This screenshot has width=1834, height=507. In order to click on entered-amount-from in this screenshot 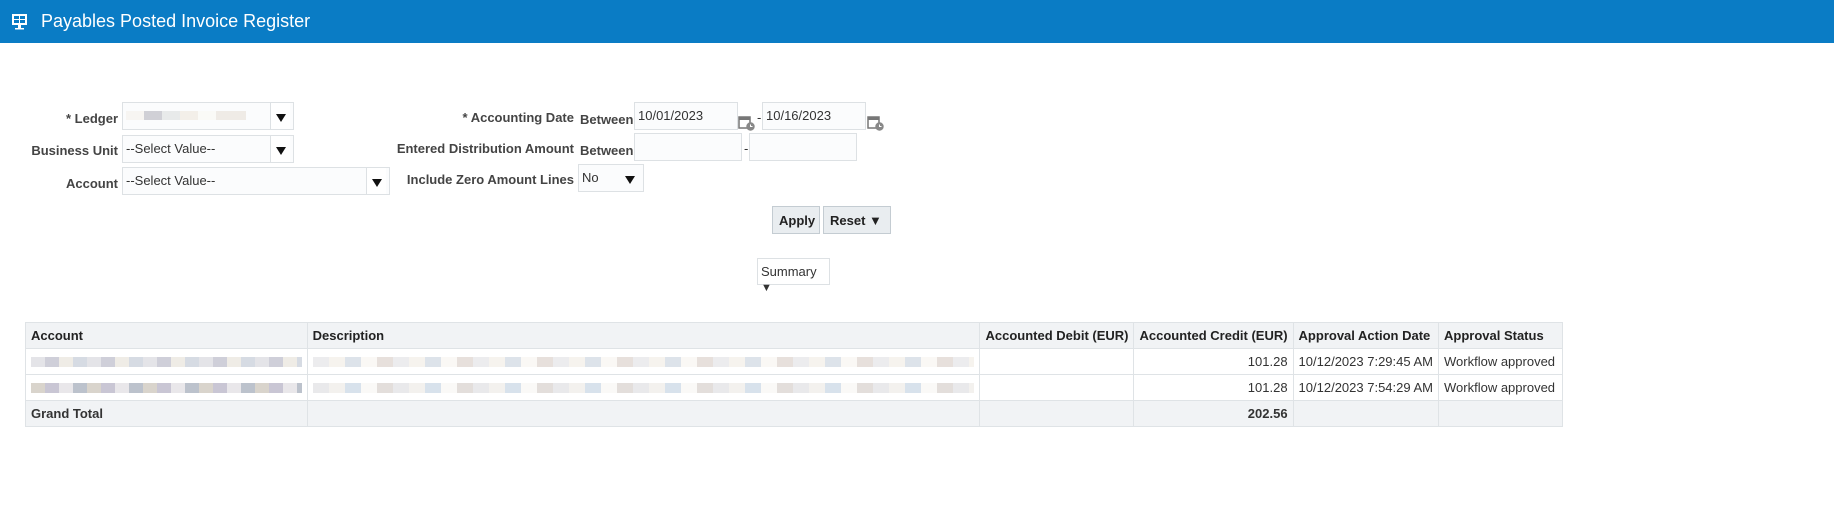, I will do `click(688, 147)`.